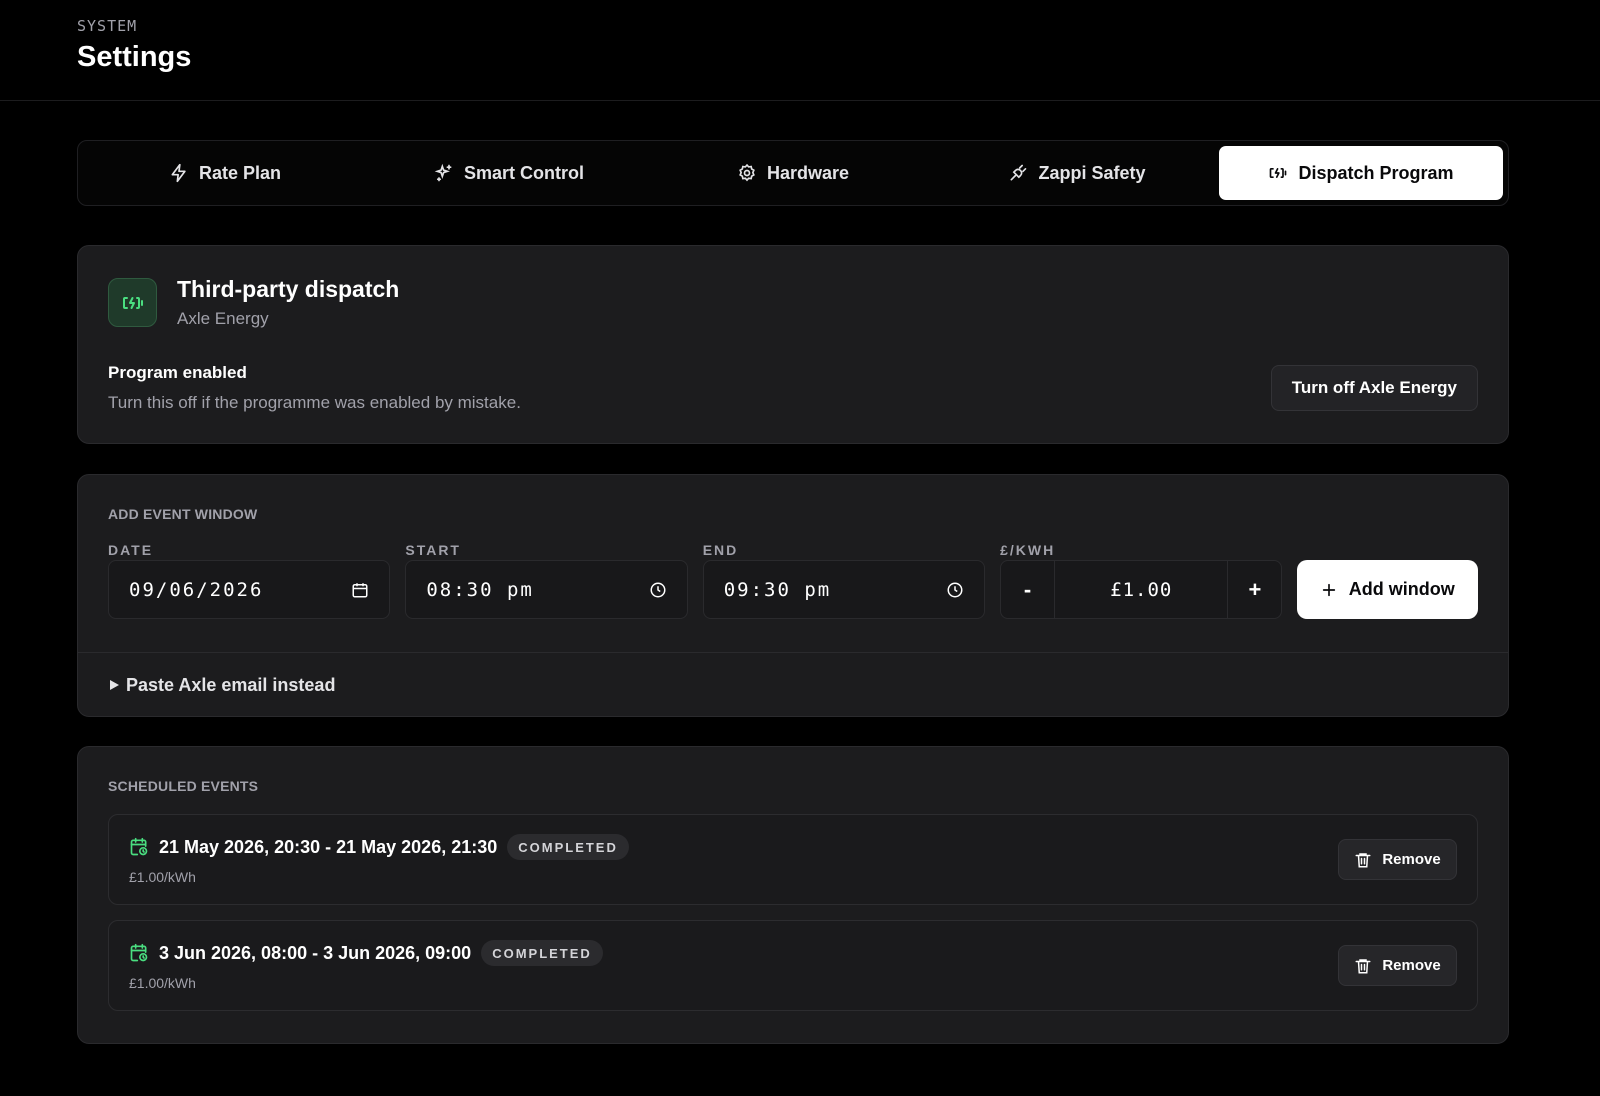 Image resolution: width=1600 pixels, height=1096 pixels. What do you see at coordinates (131, 550) in the screenshot?
I see `date-label: DATE` at bounding box center [131, 550].